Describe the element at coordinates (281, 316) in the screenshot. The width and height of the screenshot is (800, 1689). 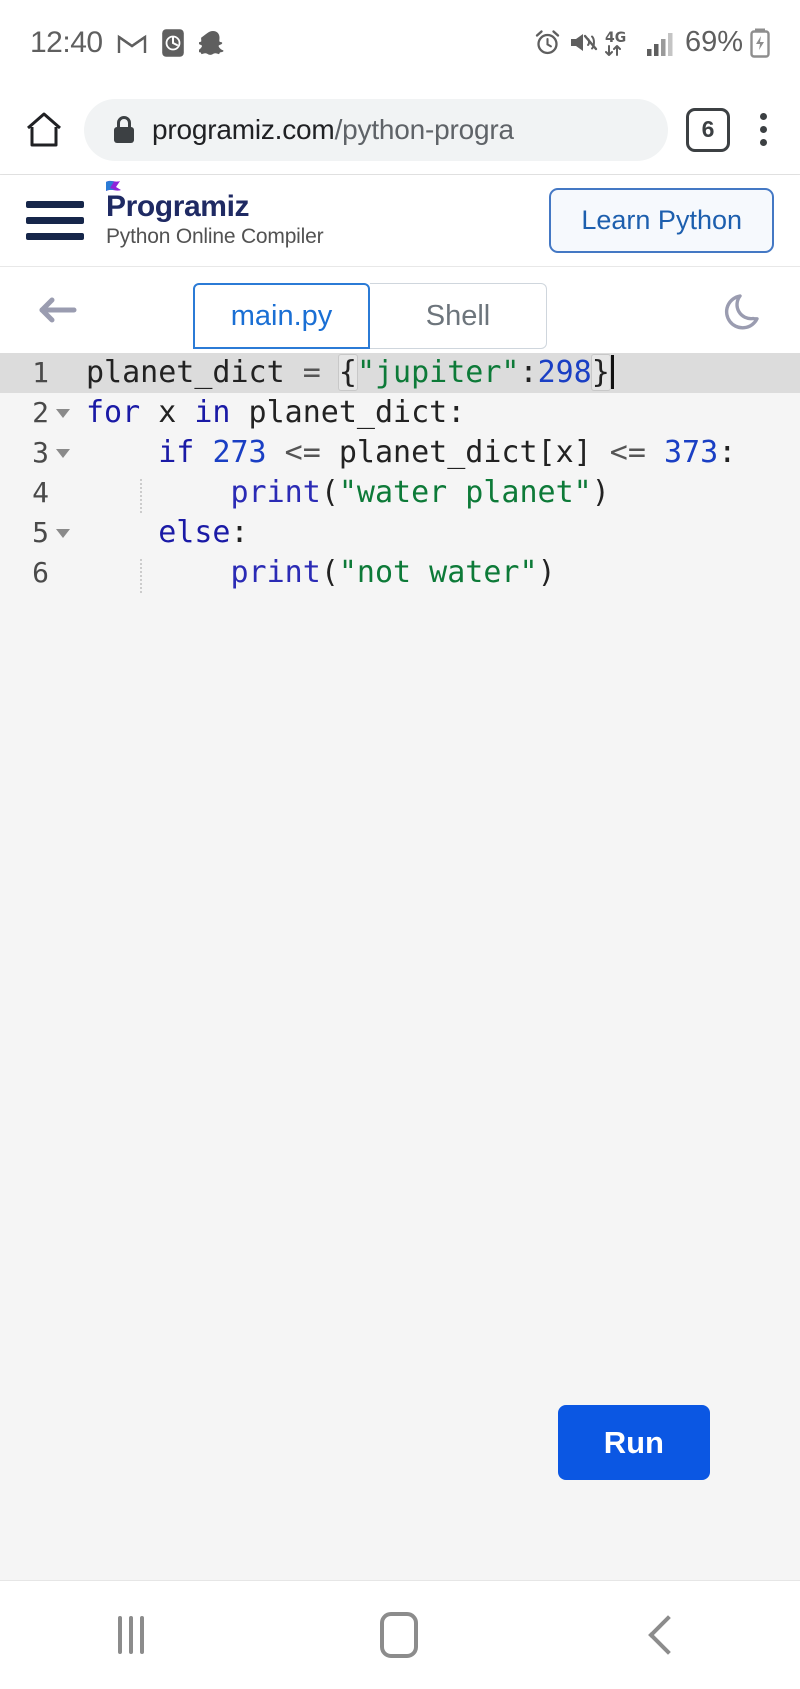
I see `tab-main-py: main.py` at that location.